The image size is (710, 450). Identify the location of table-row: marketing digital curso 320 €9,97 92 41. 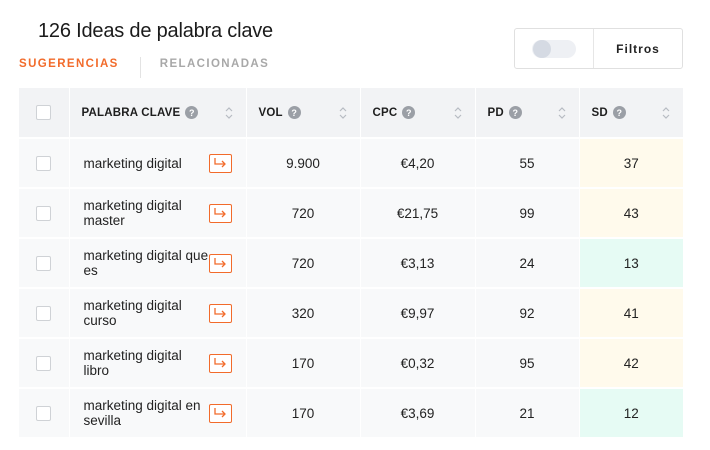
(351, 313).